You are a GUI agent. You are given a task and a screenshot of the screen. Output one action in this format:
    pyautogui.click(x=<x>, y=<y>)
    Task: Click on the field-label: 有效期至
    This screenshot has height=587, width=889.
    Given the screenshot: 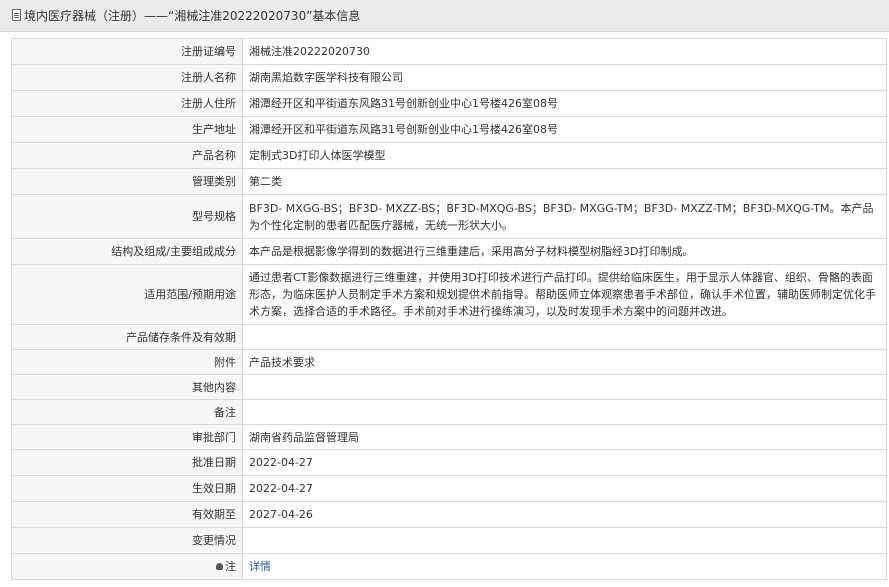 What is the action you would take?
    pyautogui.click(x=127, y=514)
    